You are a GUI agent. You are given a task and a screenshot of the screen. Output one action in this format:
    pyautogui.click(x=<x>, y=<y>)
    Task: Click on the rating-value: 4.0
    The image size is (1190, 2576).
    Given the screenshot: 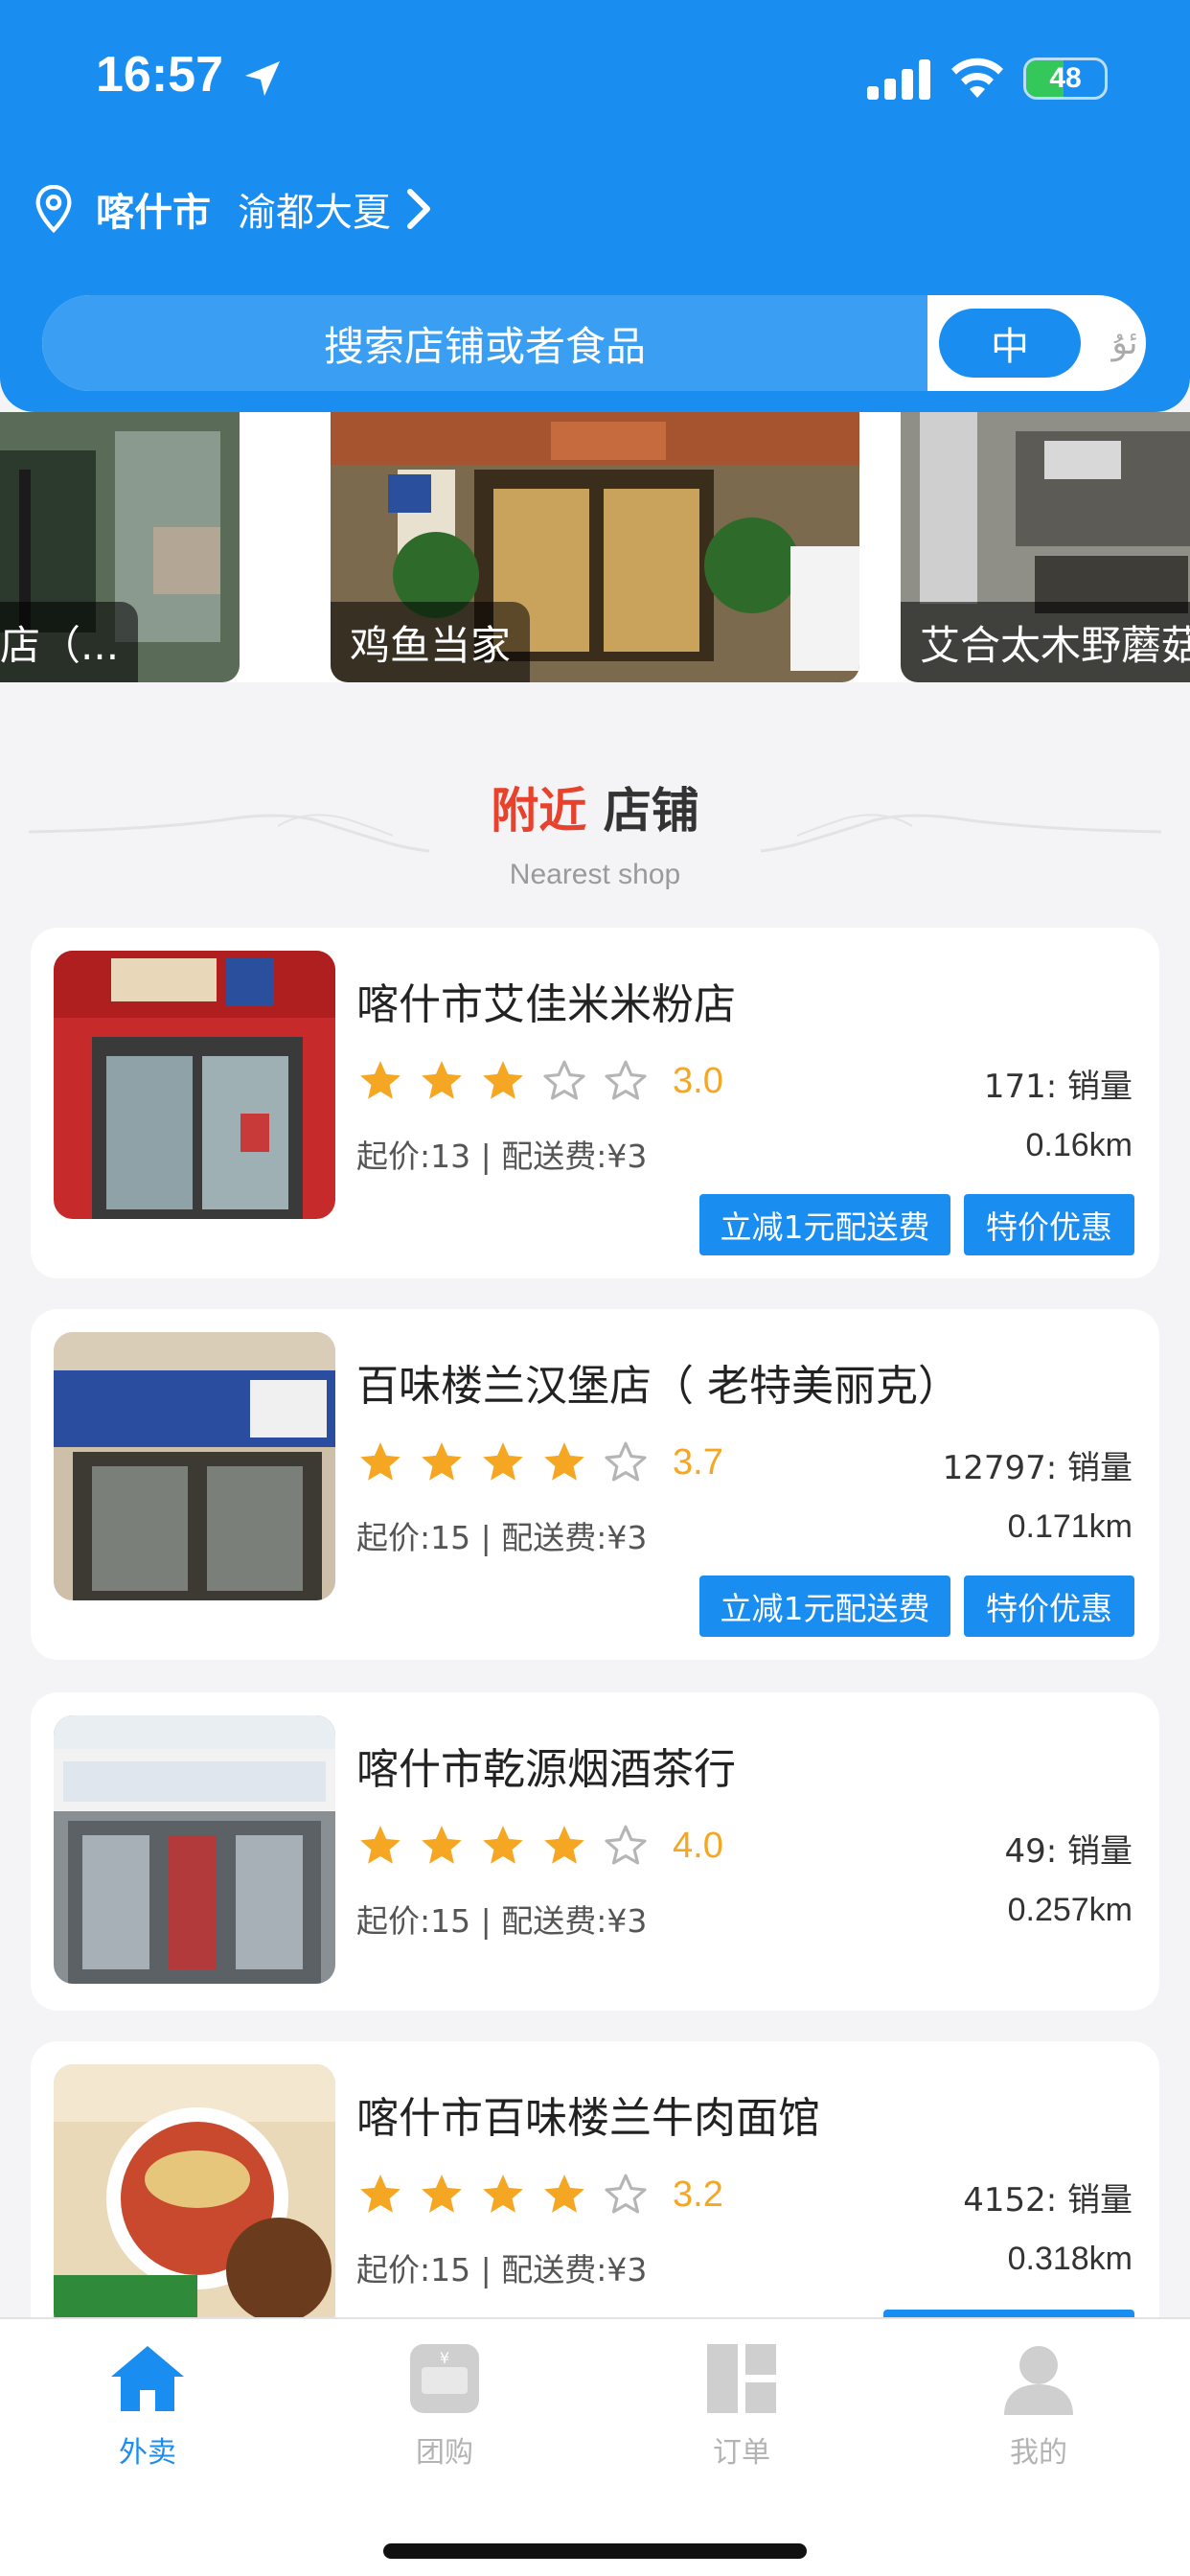 What is the action you would take?
    pyautogui.click(x=698, y=1845)
    